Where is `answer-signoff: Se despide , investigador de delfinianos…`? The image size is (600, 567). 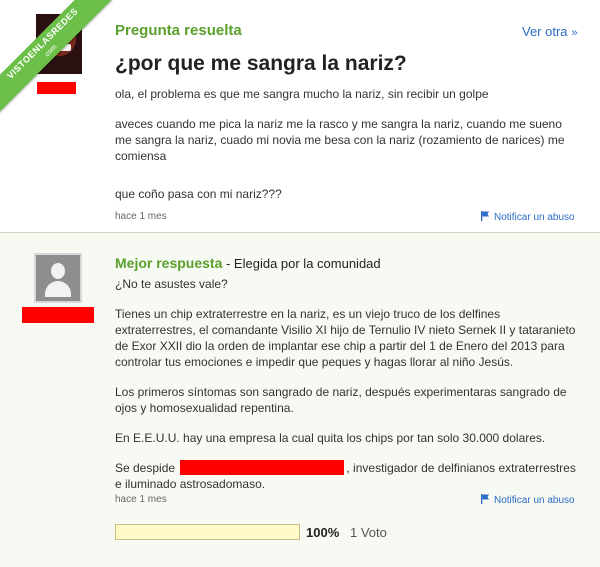
answer-signoff: Se despide , investigador de delfinianos… is located at coordinates (347, 476).